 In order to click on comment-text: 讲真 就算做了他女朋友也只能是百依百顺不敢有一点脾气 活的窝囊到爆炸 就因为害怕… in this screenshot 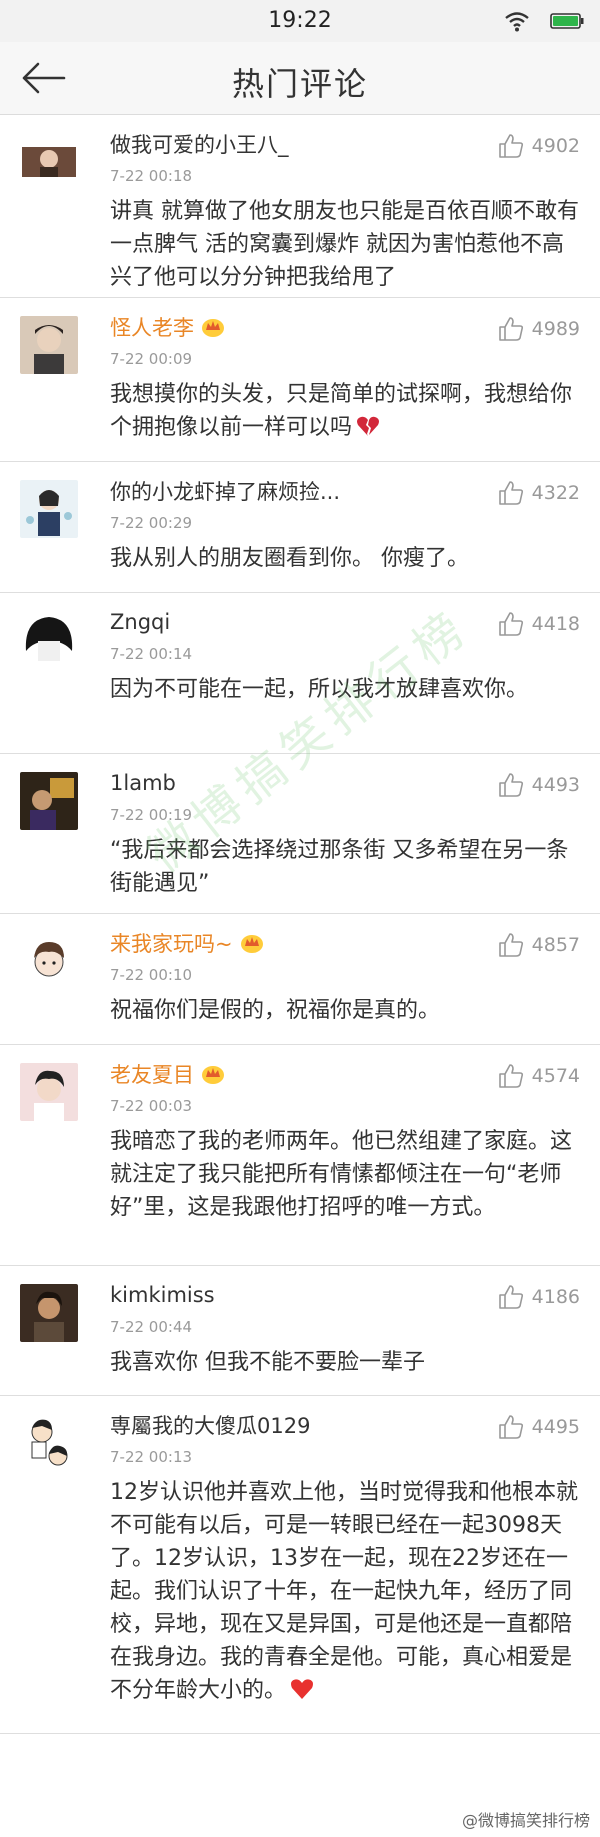, I will do `click(344, 244)`.